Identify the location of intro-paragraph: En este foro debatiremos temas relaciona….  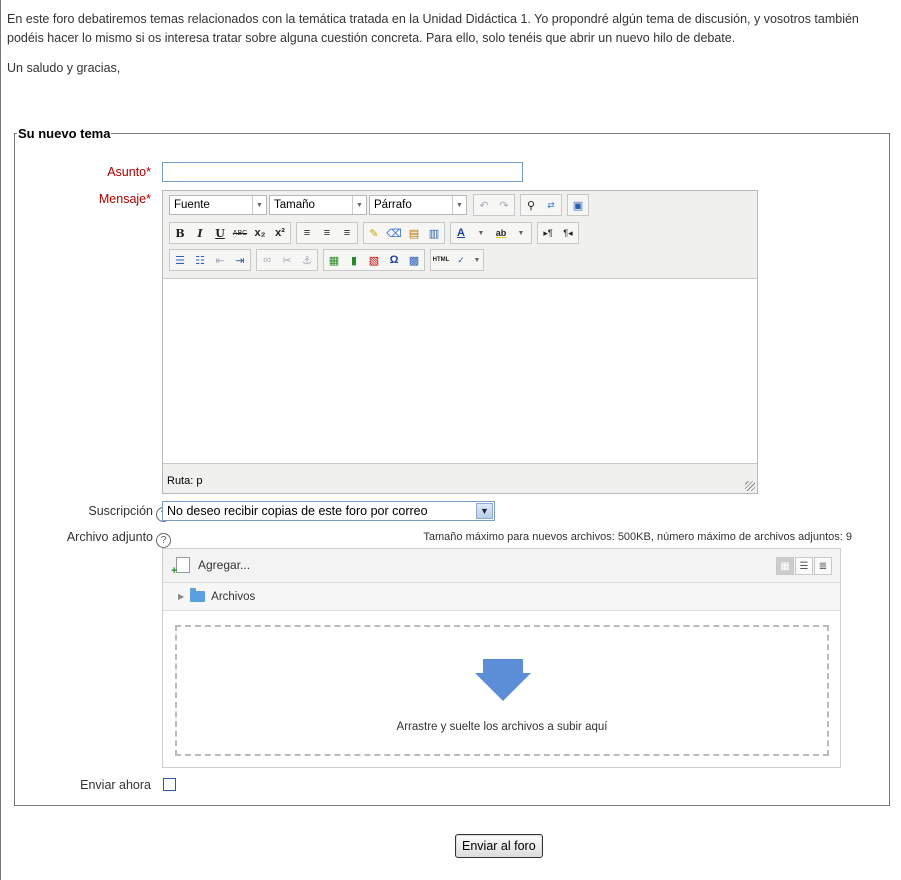
(433, 28).